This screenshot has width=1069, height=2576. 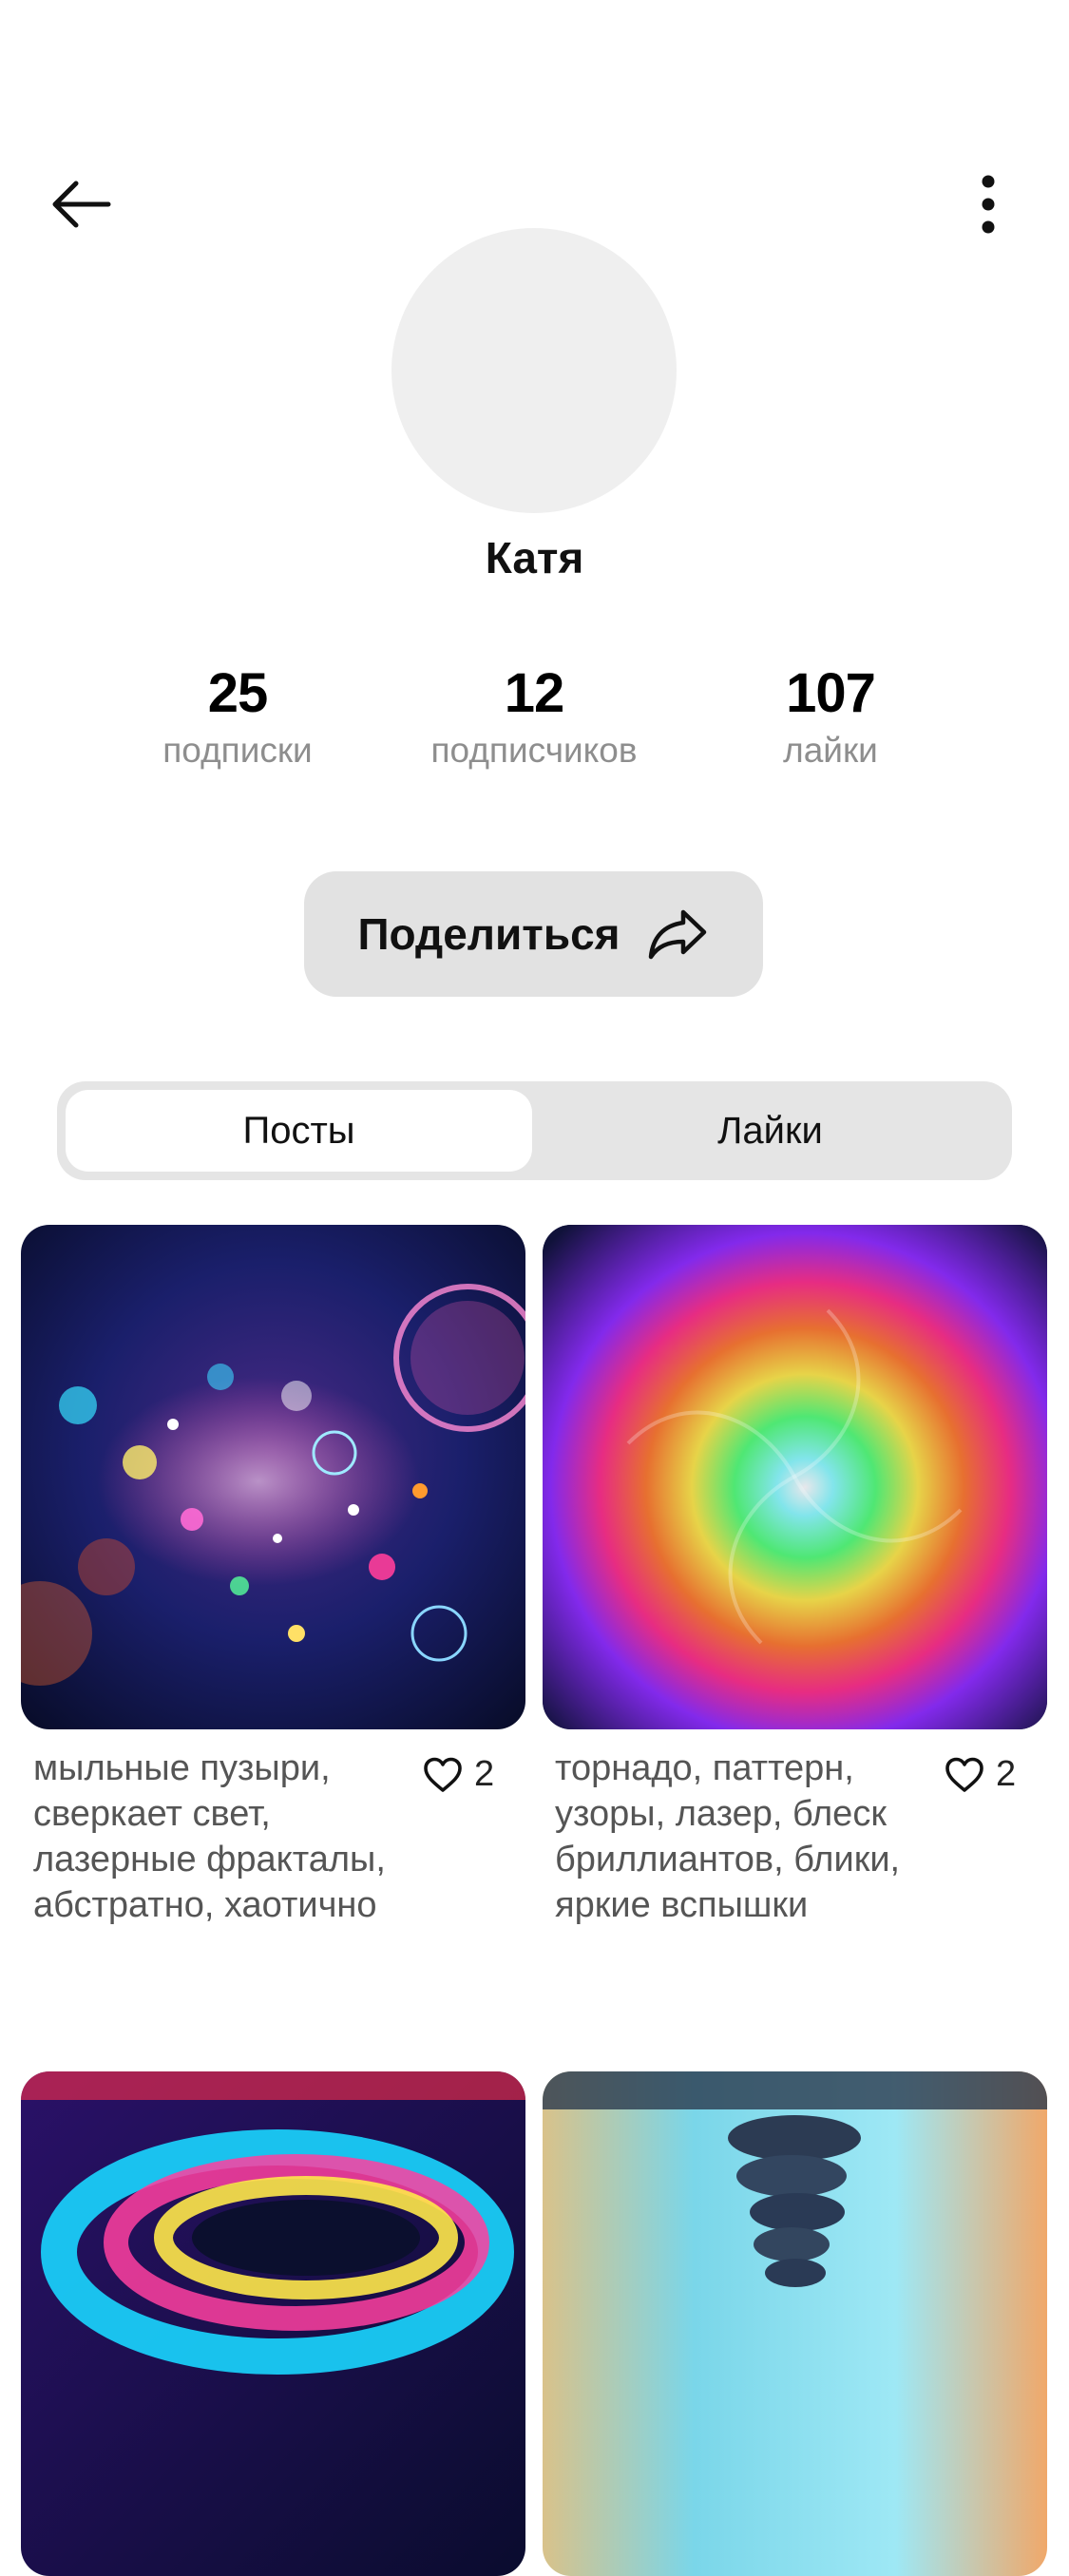 I want to click on profile-name: Катя, so click(x=534, y=557).